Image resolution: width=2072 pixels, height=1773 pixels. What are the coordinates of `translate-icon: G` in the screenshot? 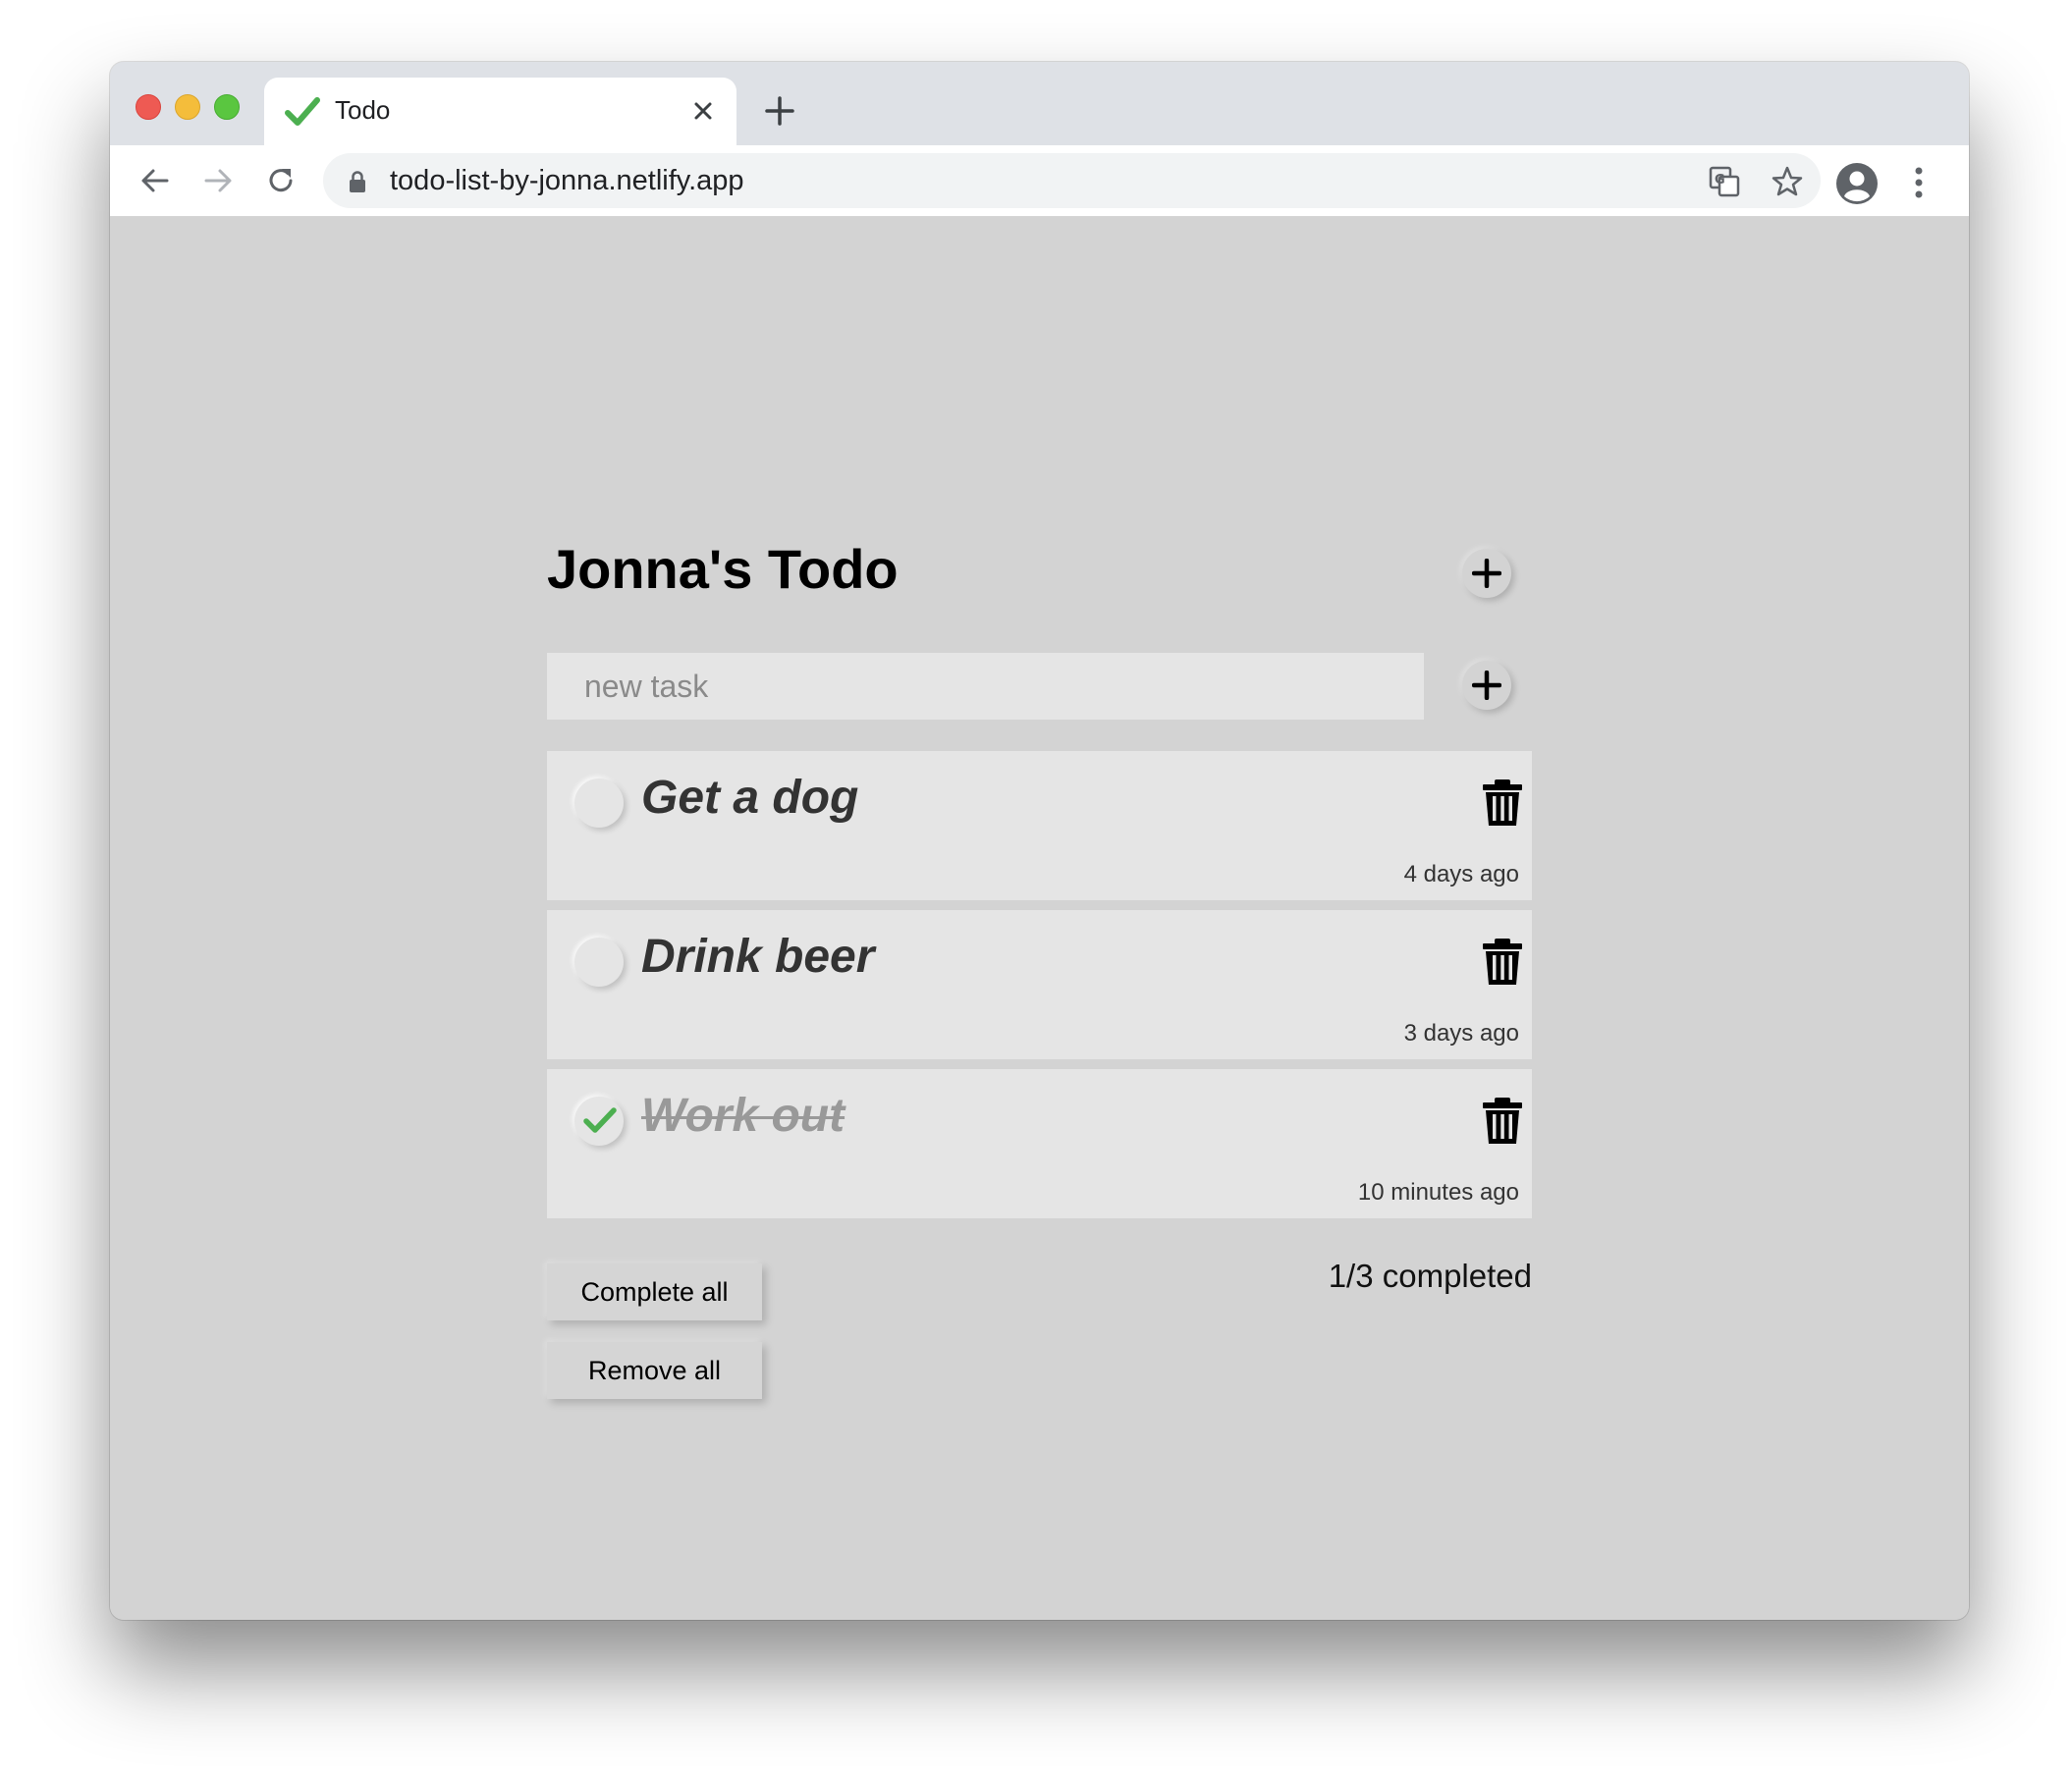 It's located at (1724, 182).